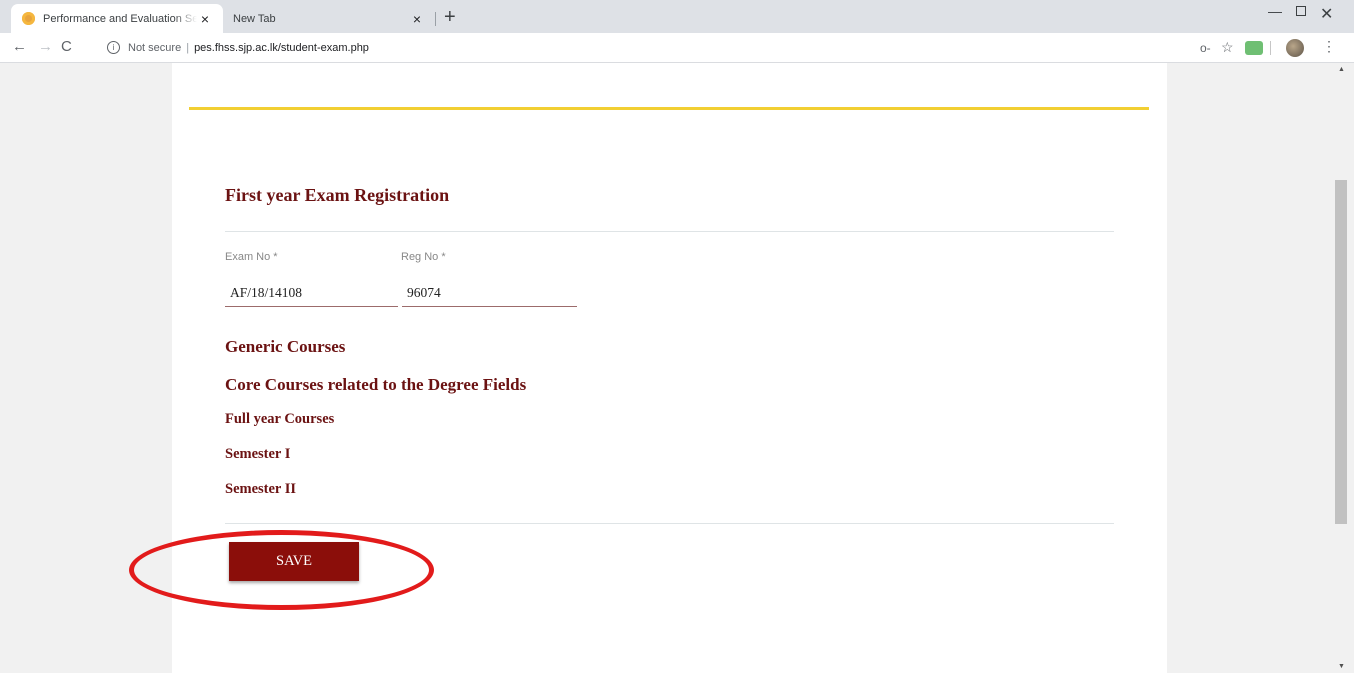  Describe the element at coordinates (45, 46) in the screenshot. I see `forward-arrow-icon: →` at that location.